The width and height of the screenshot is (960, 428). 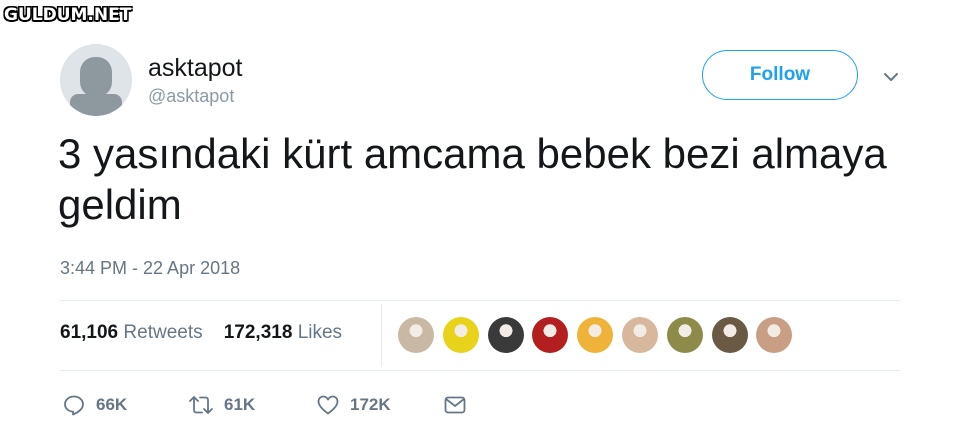 What do you see at coordinates (240, 404) in the screenshot?
I see `retweet-count: 61K` at bounding box center [240, 404].